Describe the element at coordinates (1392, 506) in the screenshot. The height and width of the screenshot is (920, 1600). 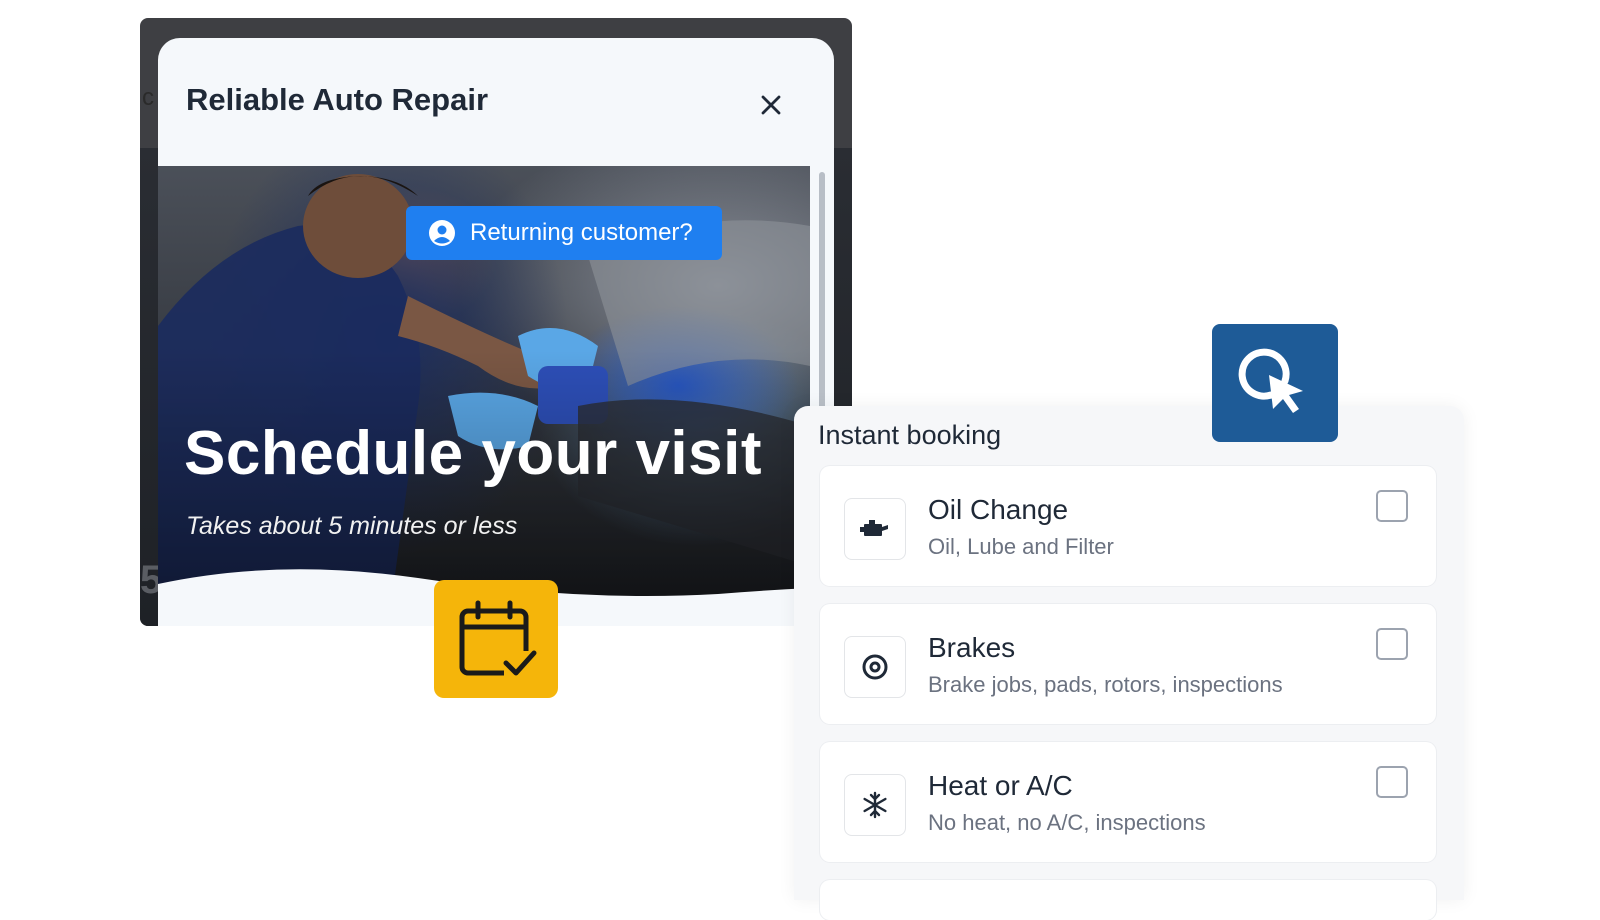
I see `oil-change-checkbox` at that location.